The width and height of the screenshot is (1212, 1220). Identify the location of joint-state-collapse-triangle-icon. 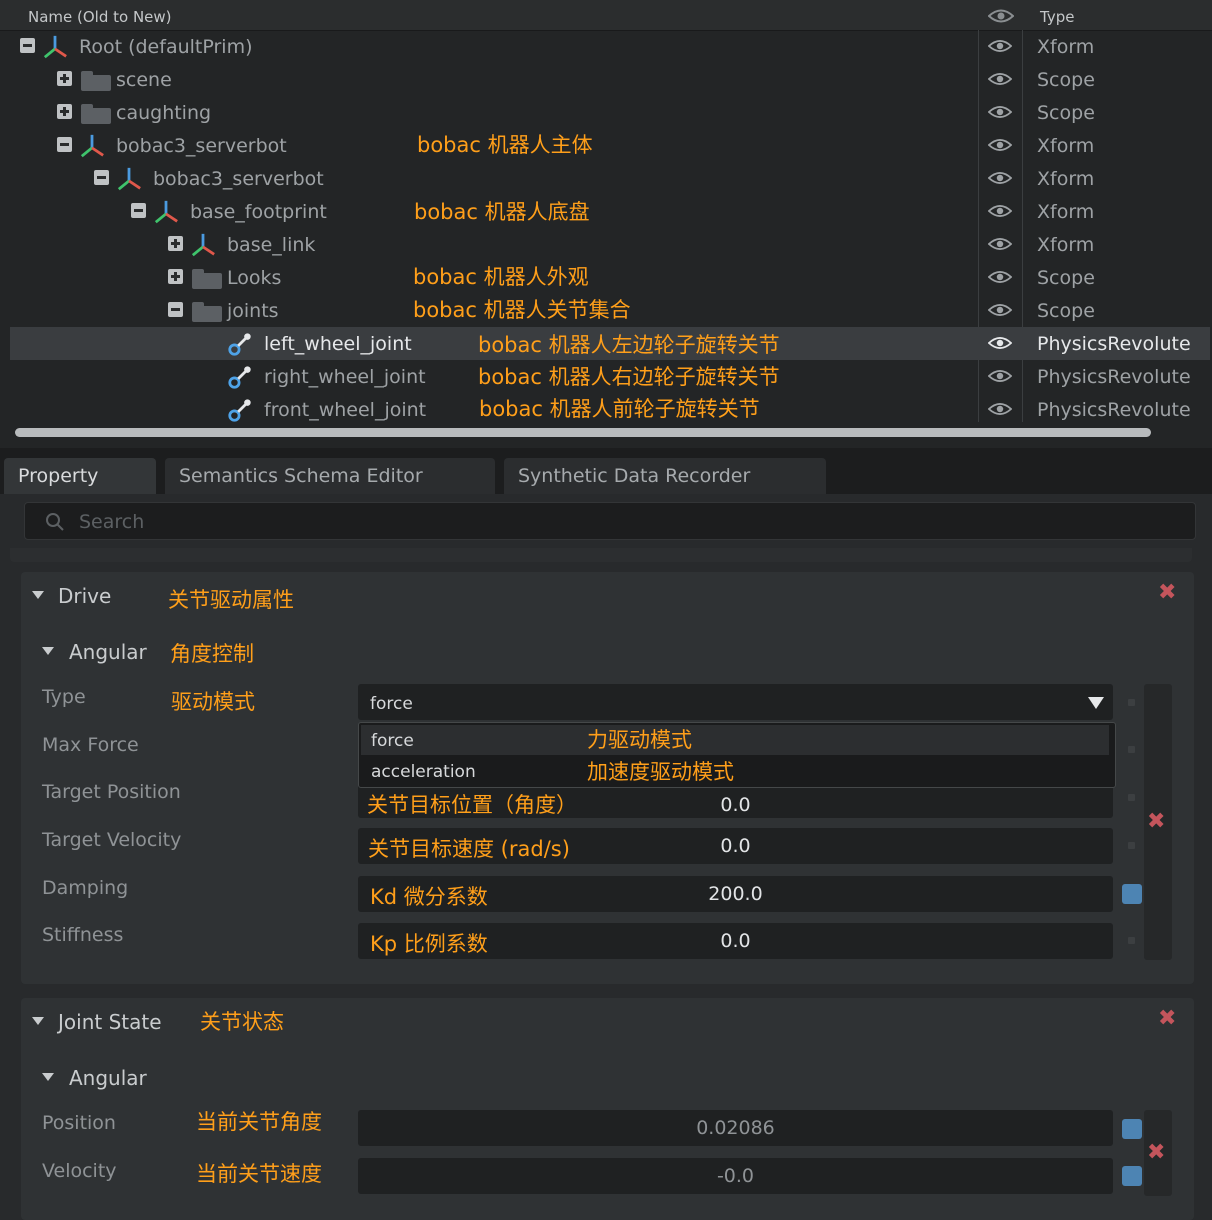
(38, 1021).